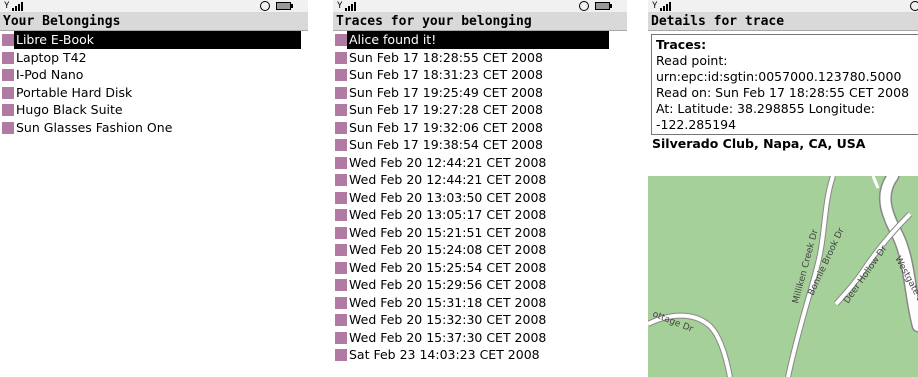  Describe the element at coordinates (480, 215) in the screenshot. I see `list-item: Wed Feb 20 13:05:17 CET 2008` at that location.